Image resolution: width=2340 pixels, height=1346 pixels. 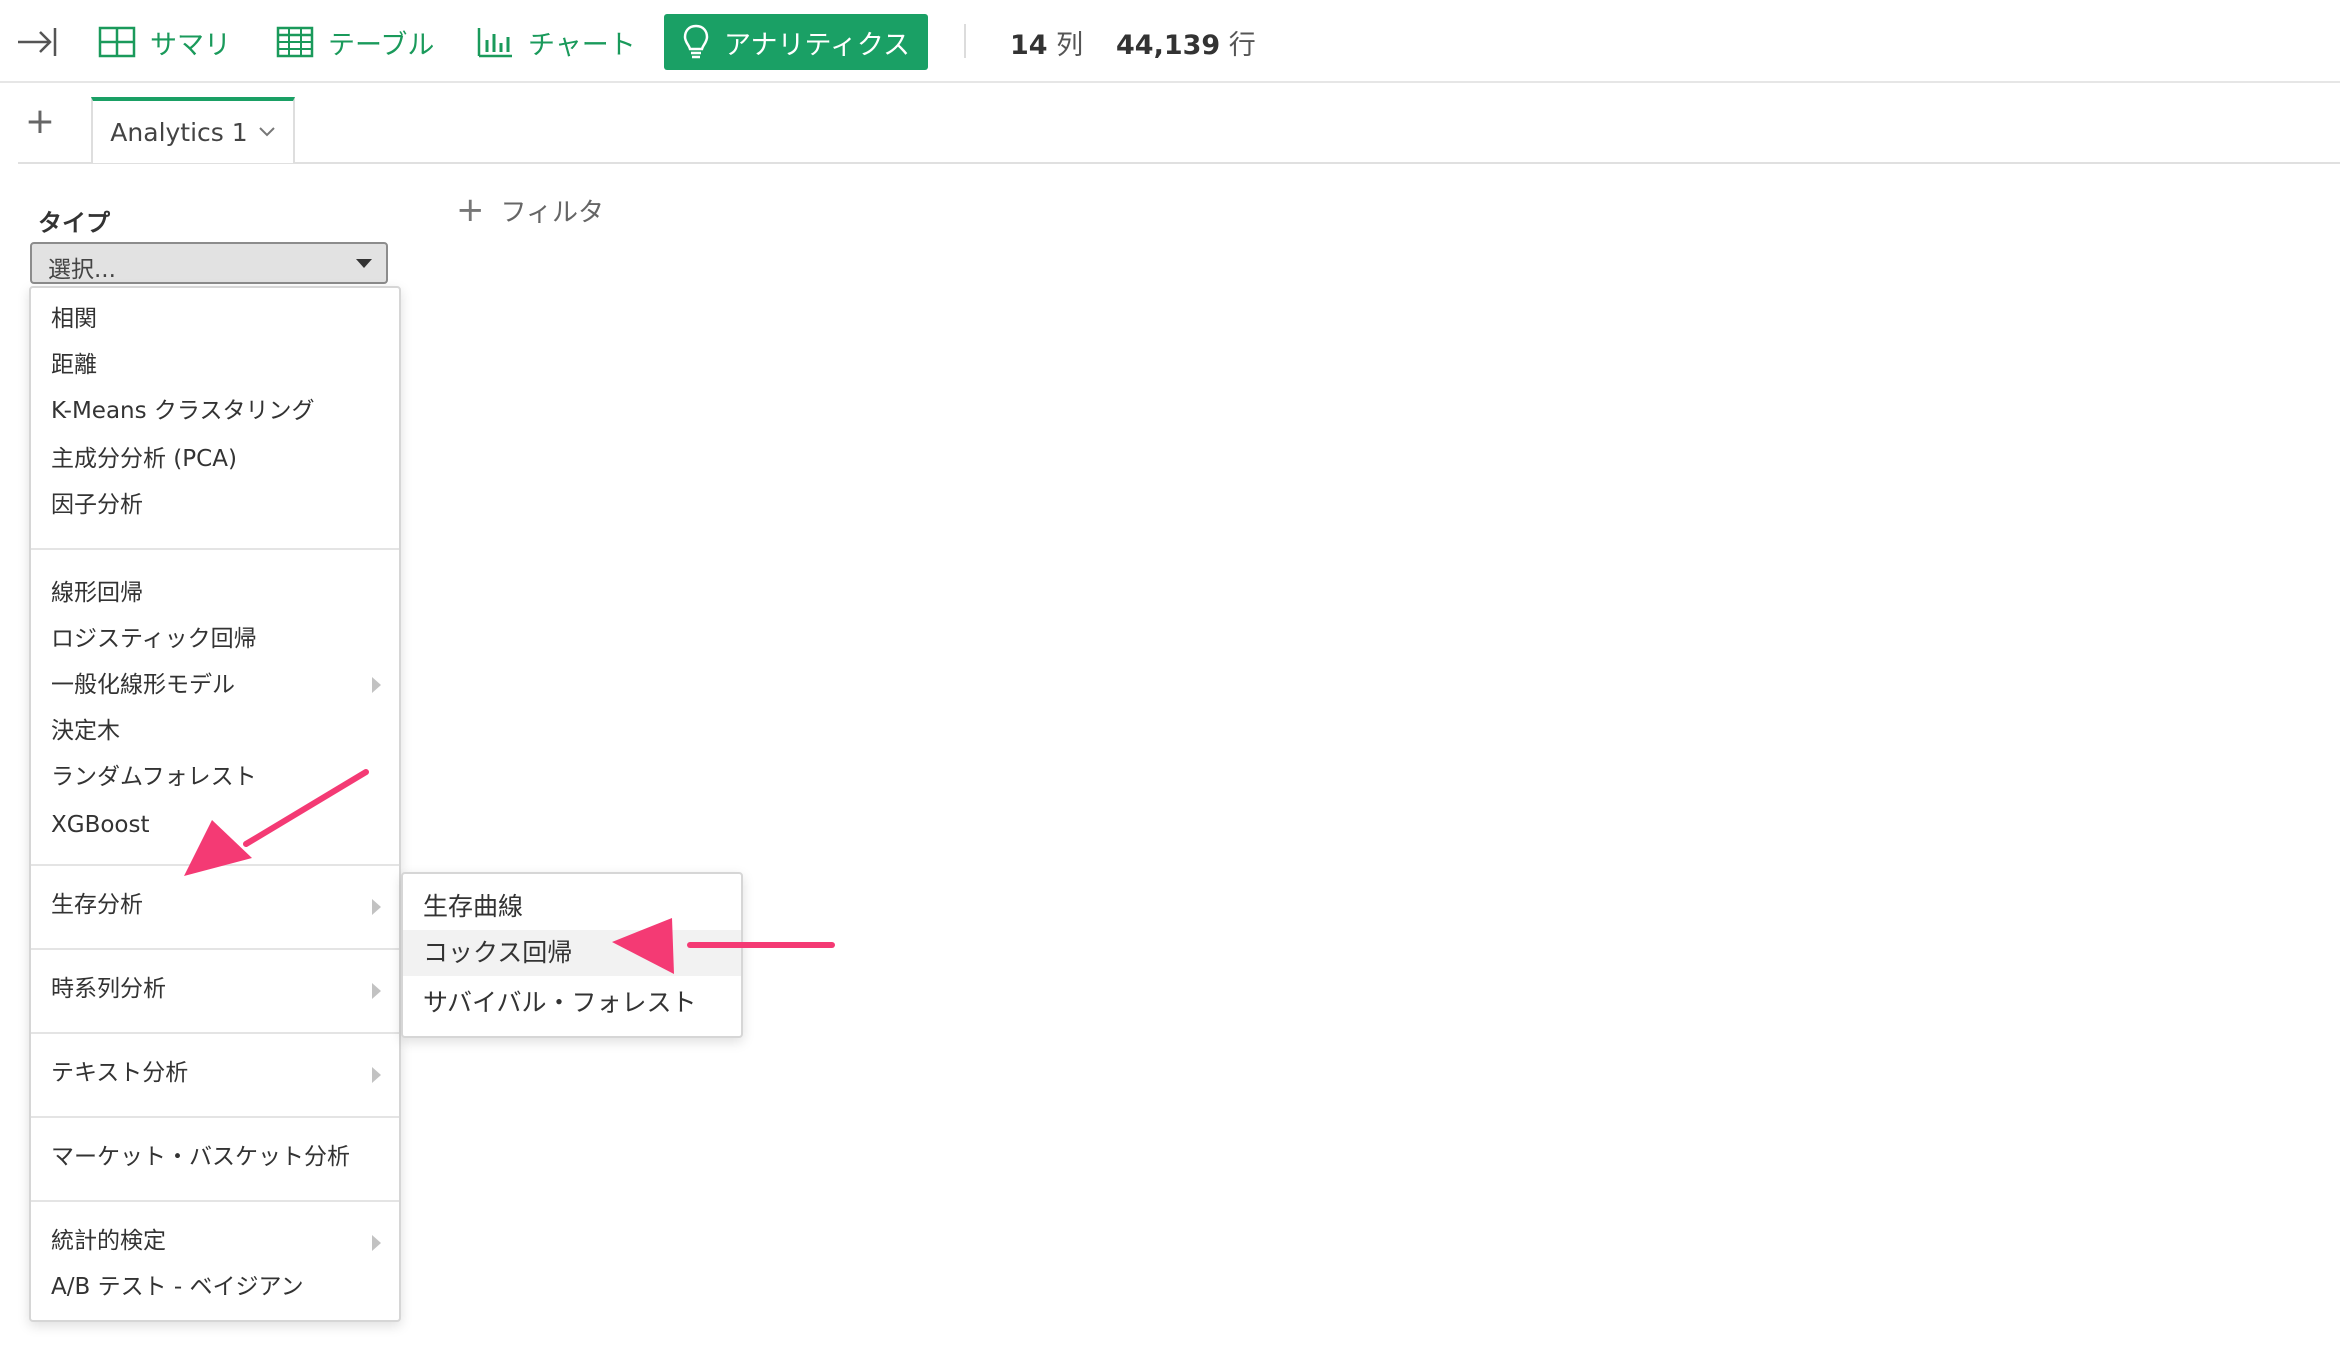 I want to click on chart-view-button: チャート, so click(x=556, y=42).